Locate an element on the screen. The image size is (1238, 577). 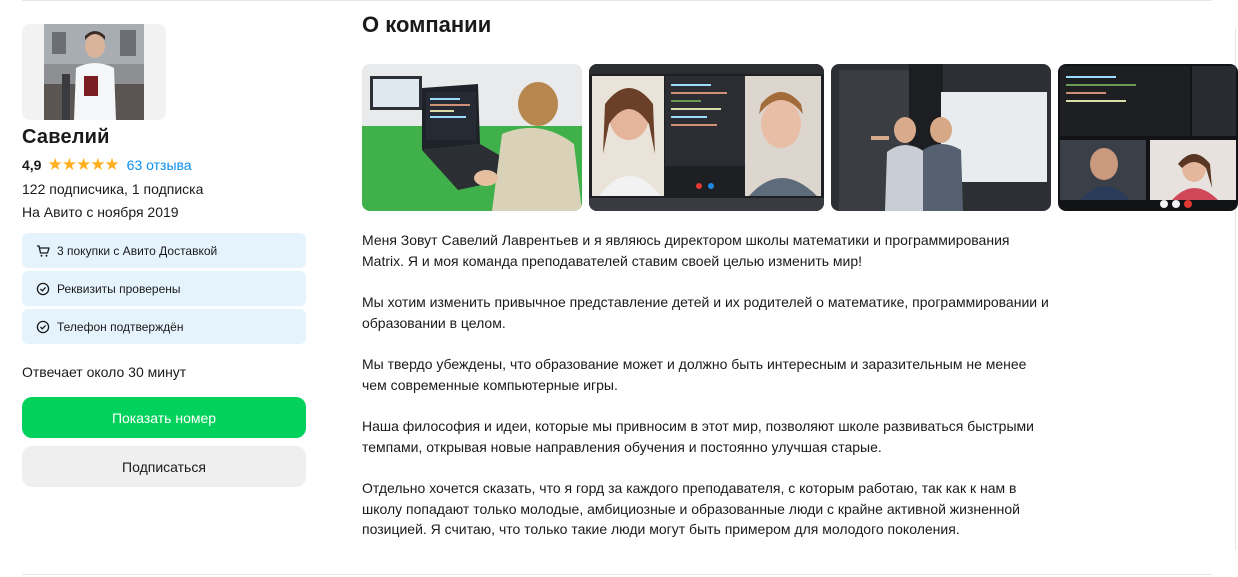
show-phone-button: Показать номер is located at coordinates (164, 417).